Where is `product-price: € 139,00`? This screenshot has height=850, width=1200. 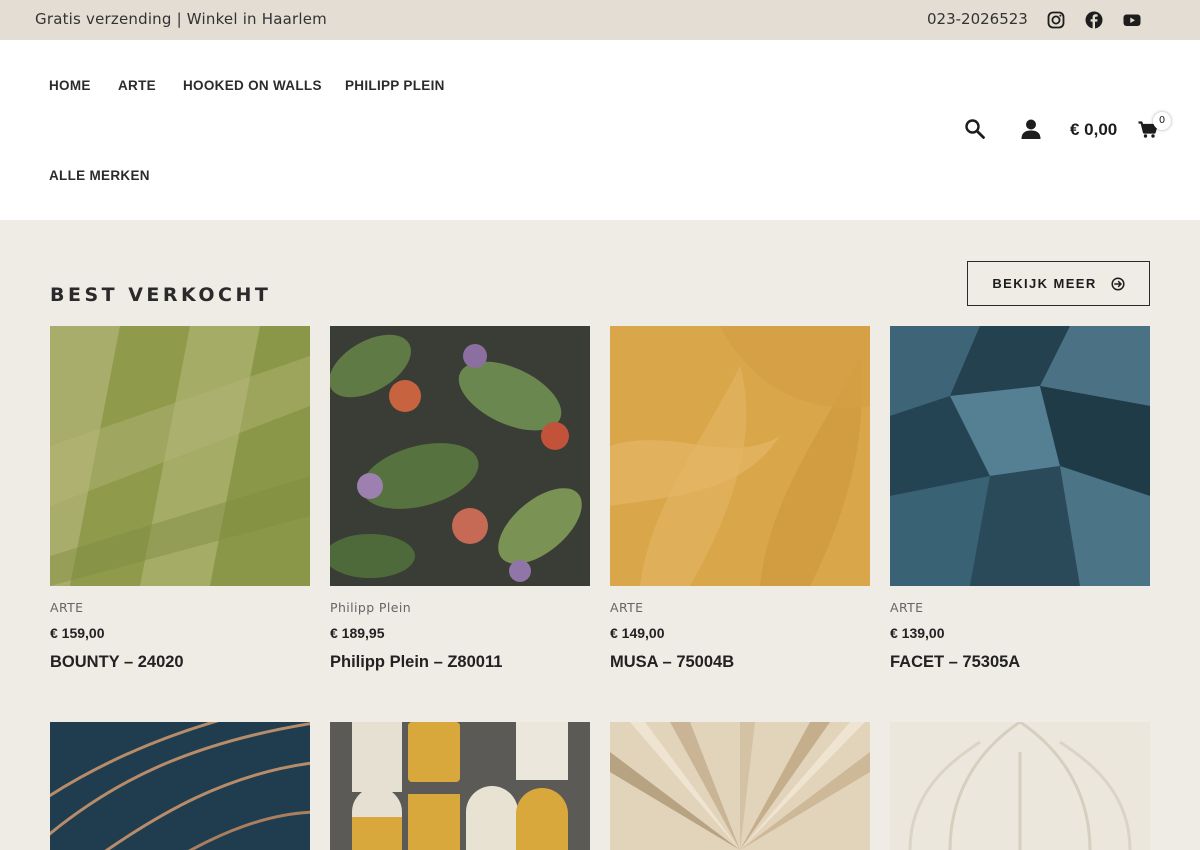
product-price: € 139,00 is located at coordinates (917, 633).